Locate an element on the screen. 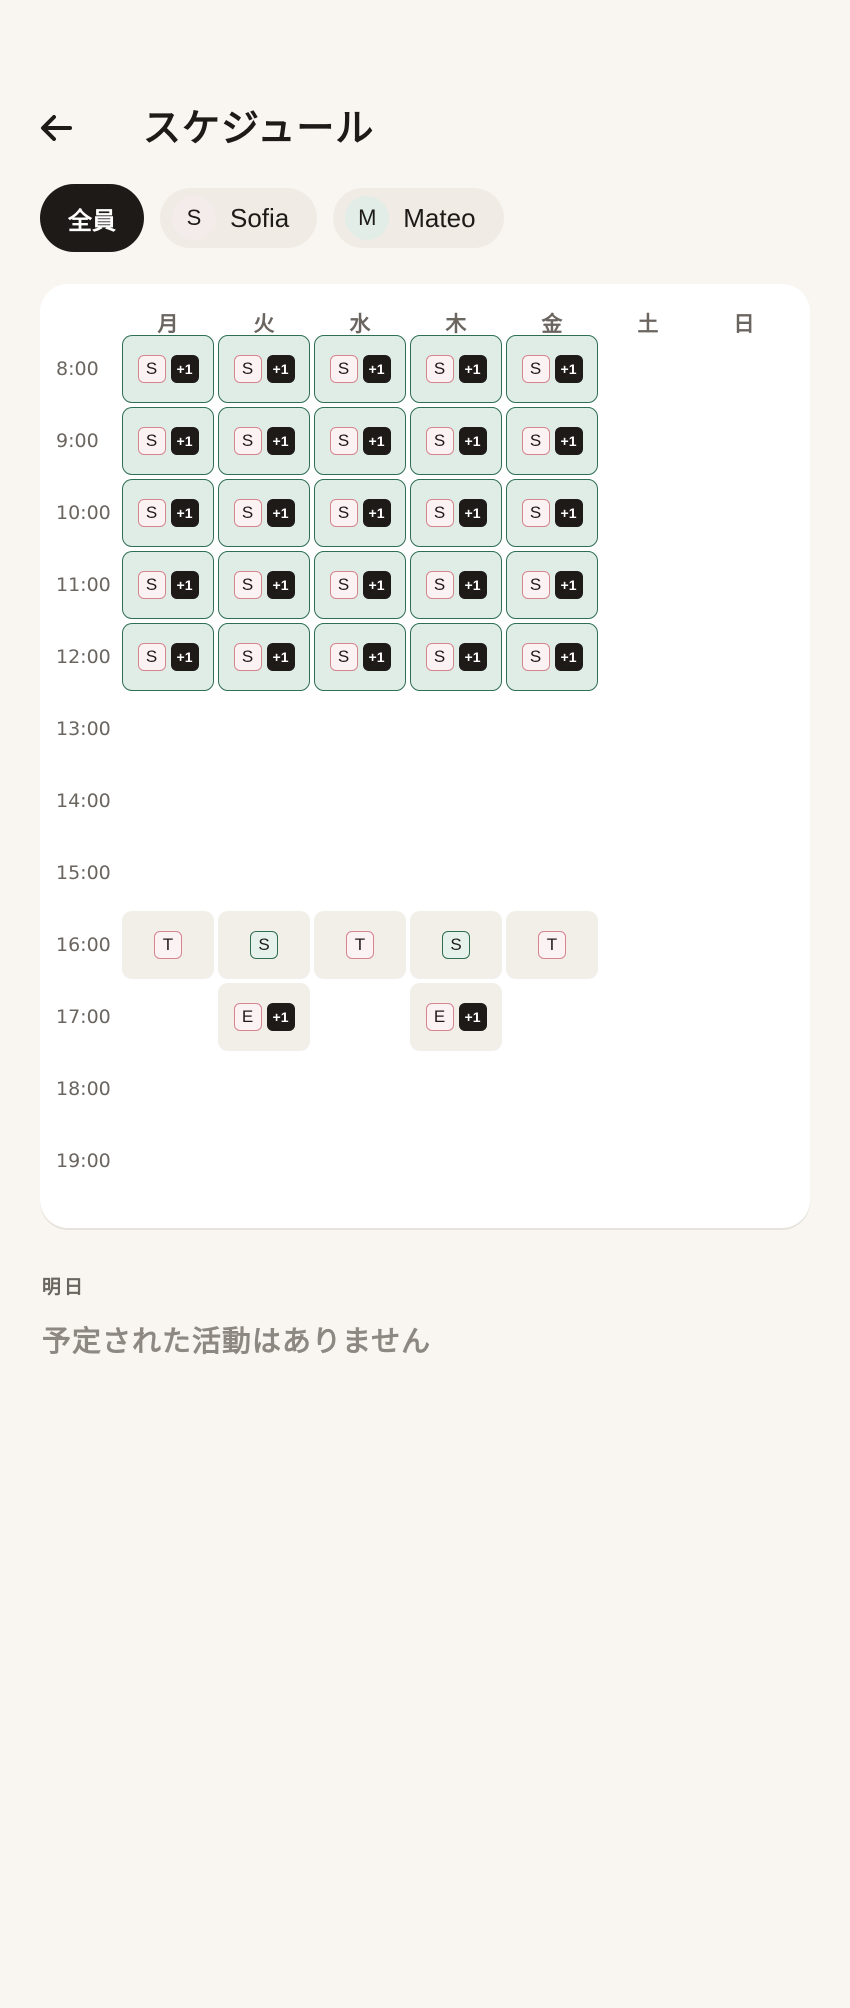  back-button is located at coordinates (56, 128).